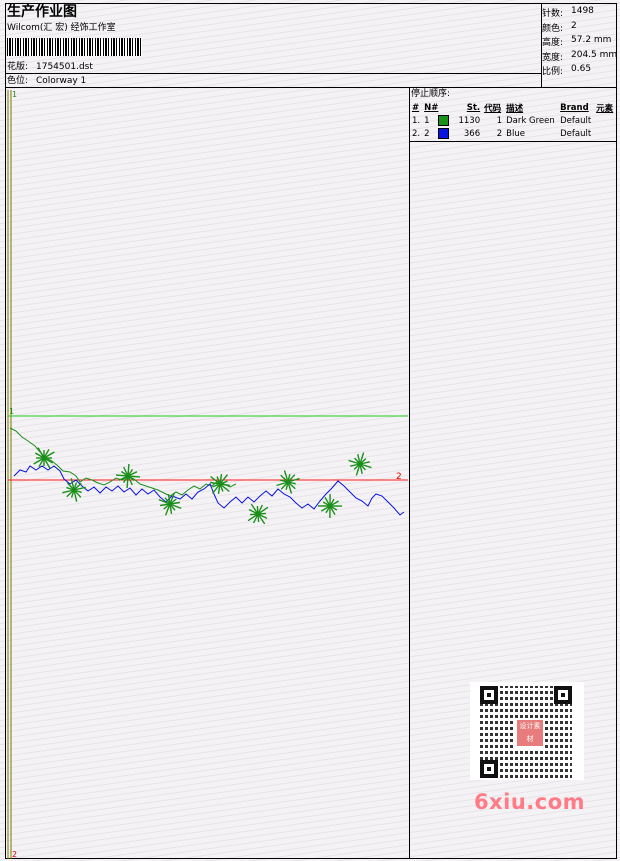 This screenshot has height=861, width=620. I want to click on seal-logo: 设计素材, so click(530, 733).